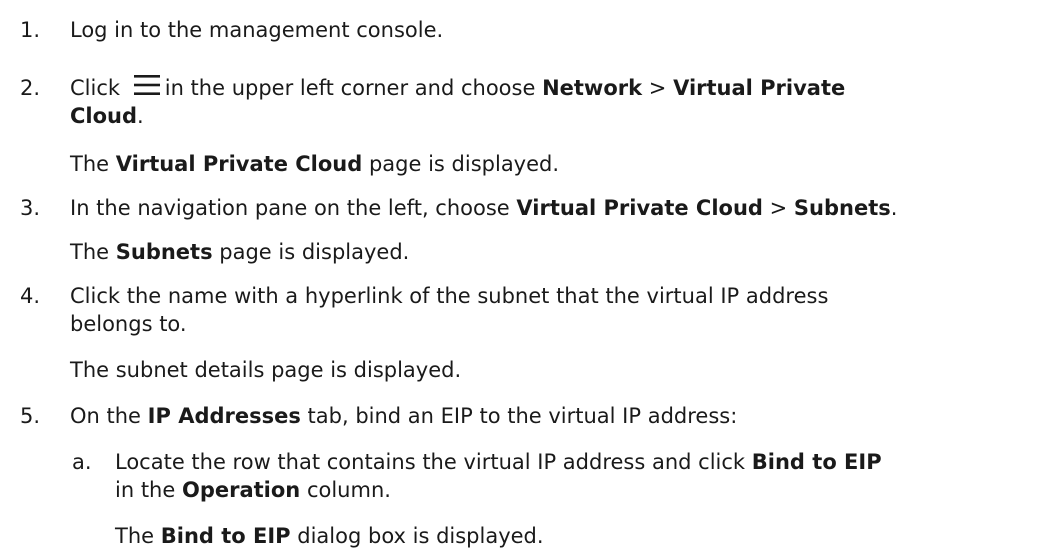 The height and width of the screenshot is (556, 1057). I want to click on step-4-result: The subnet details page is displayed., so click(266, 370).